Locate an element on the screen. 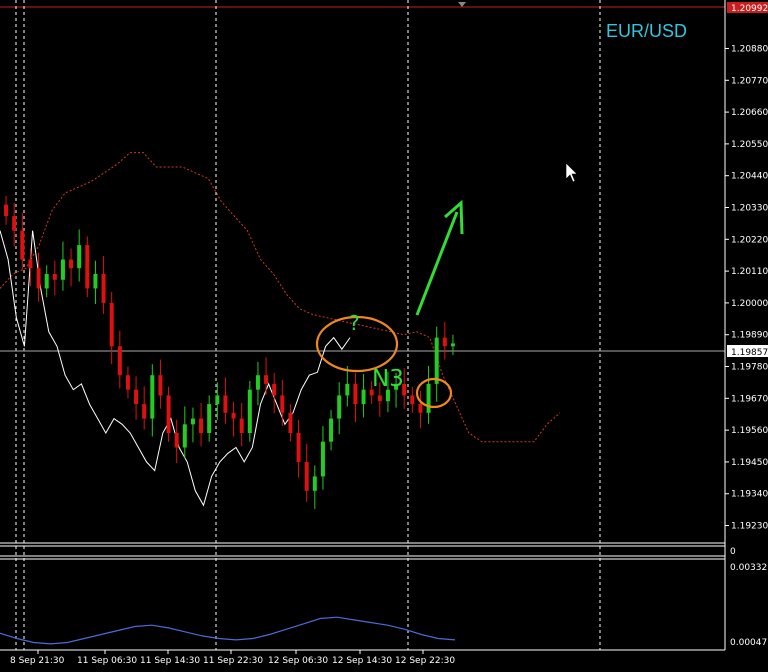 Image resolution: width=768 pixels, height=672 pixels. price-axis-label: 1.19560 is located at coordinates (749, 431).